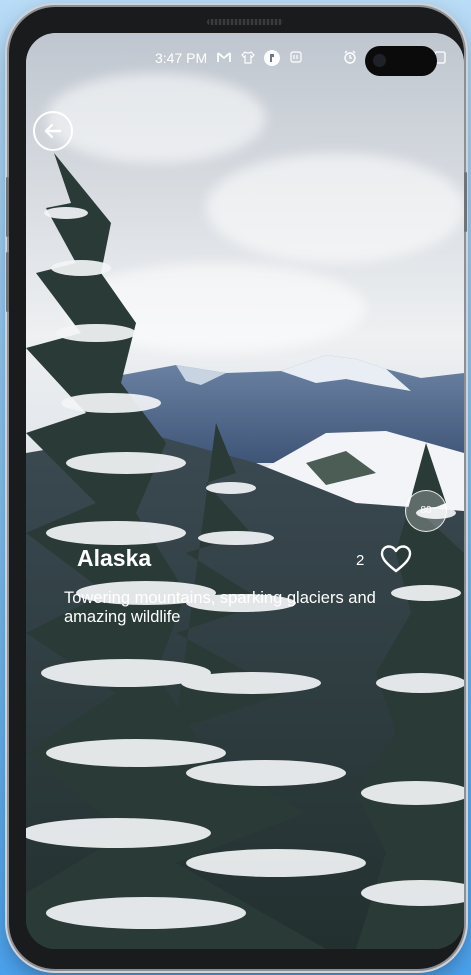 The image size is (471, 975). What do you see at coordinates (350, 57) in the screenshot?
I see `alarm-icon` at bounding box center [350, 57].